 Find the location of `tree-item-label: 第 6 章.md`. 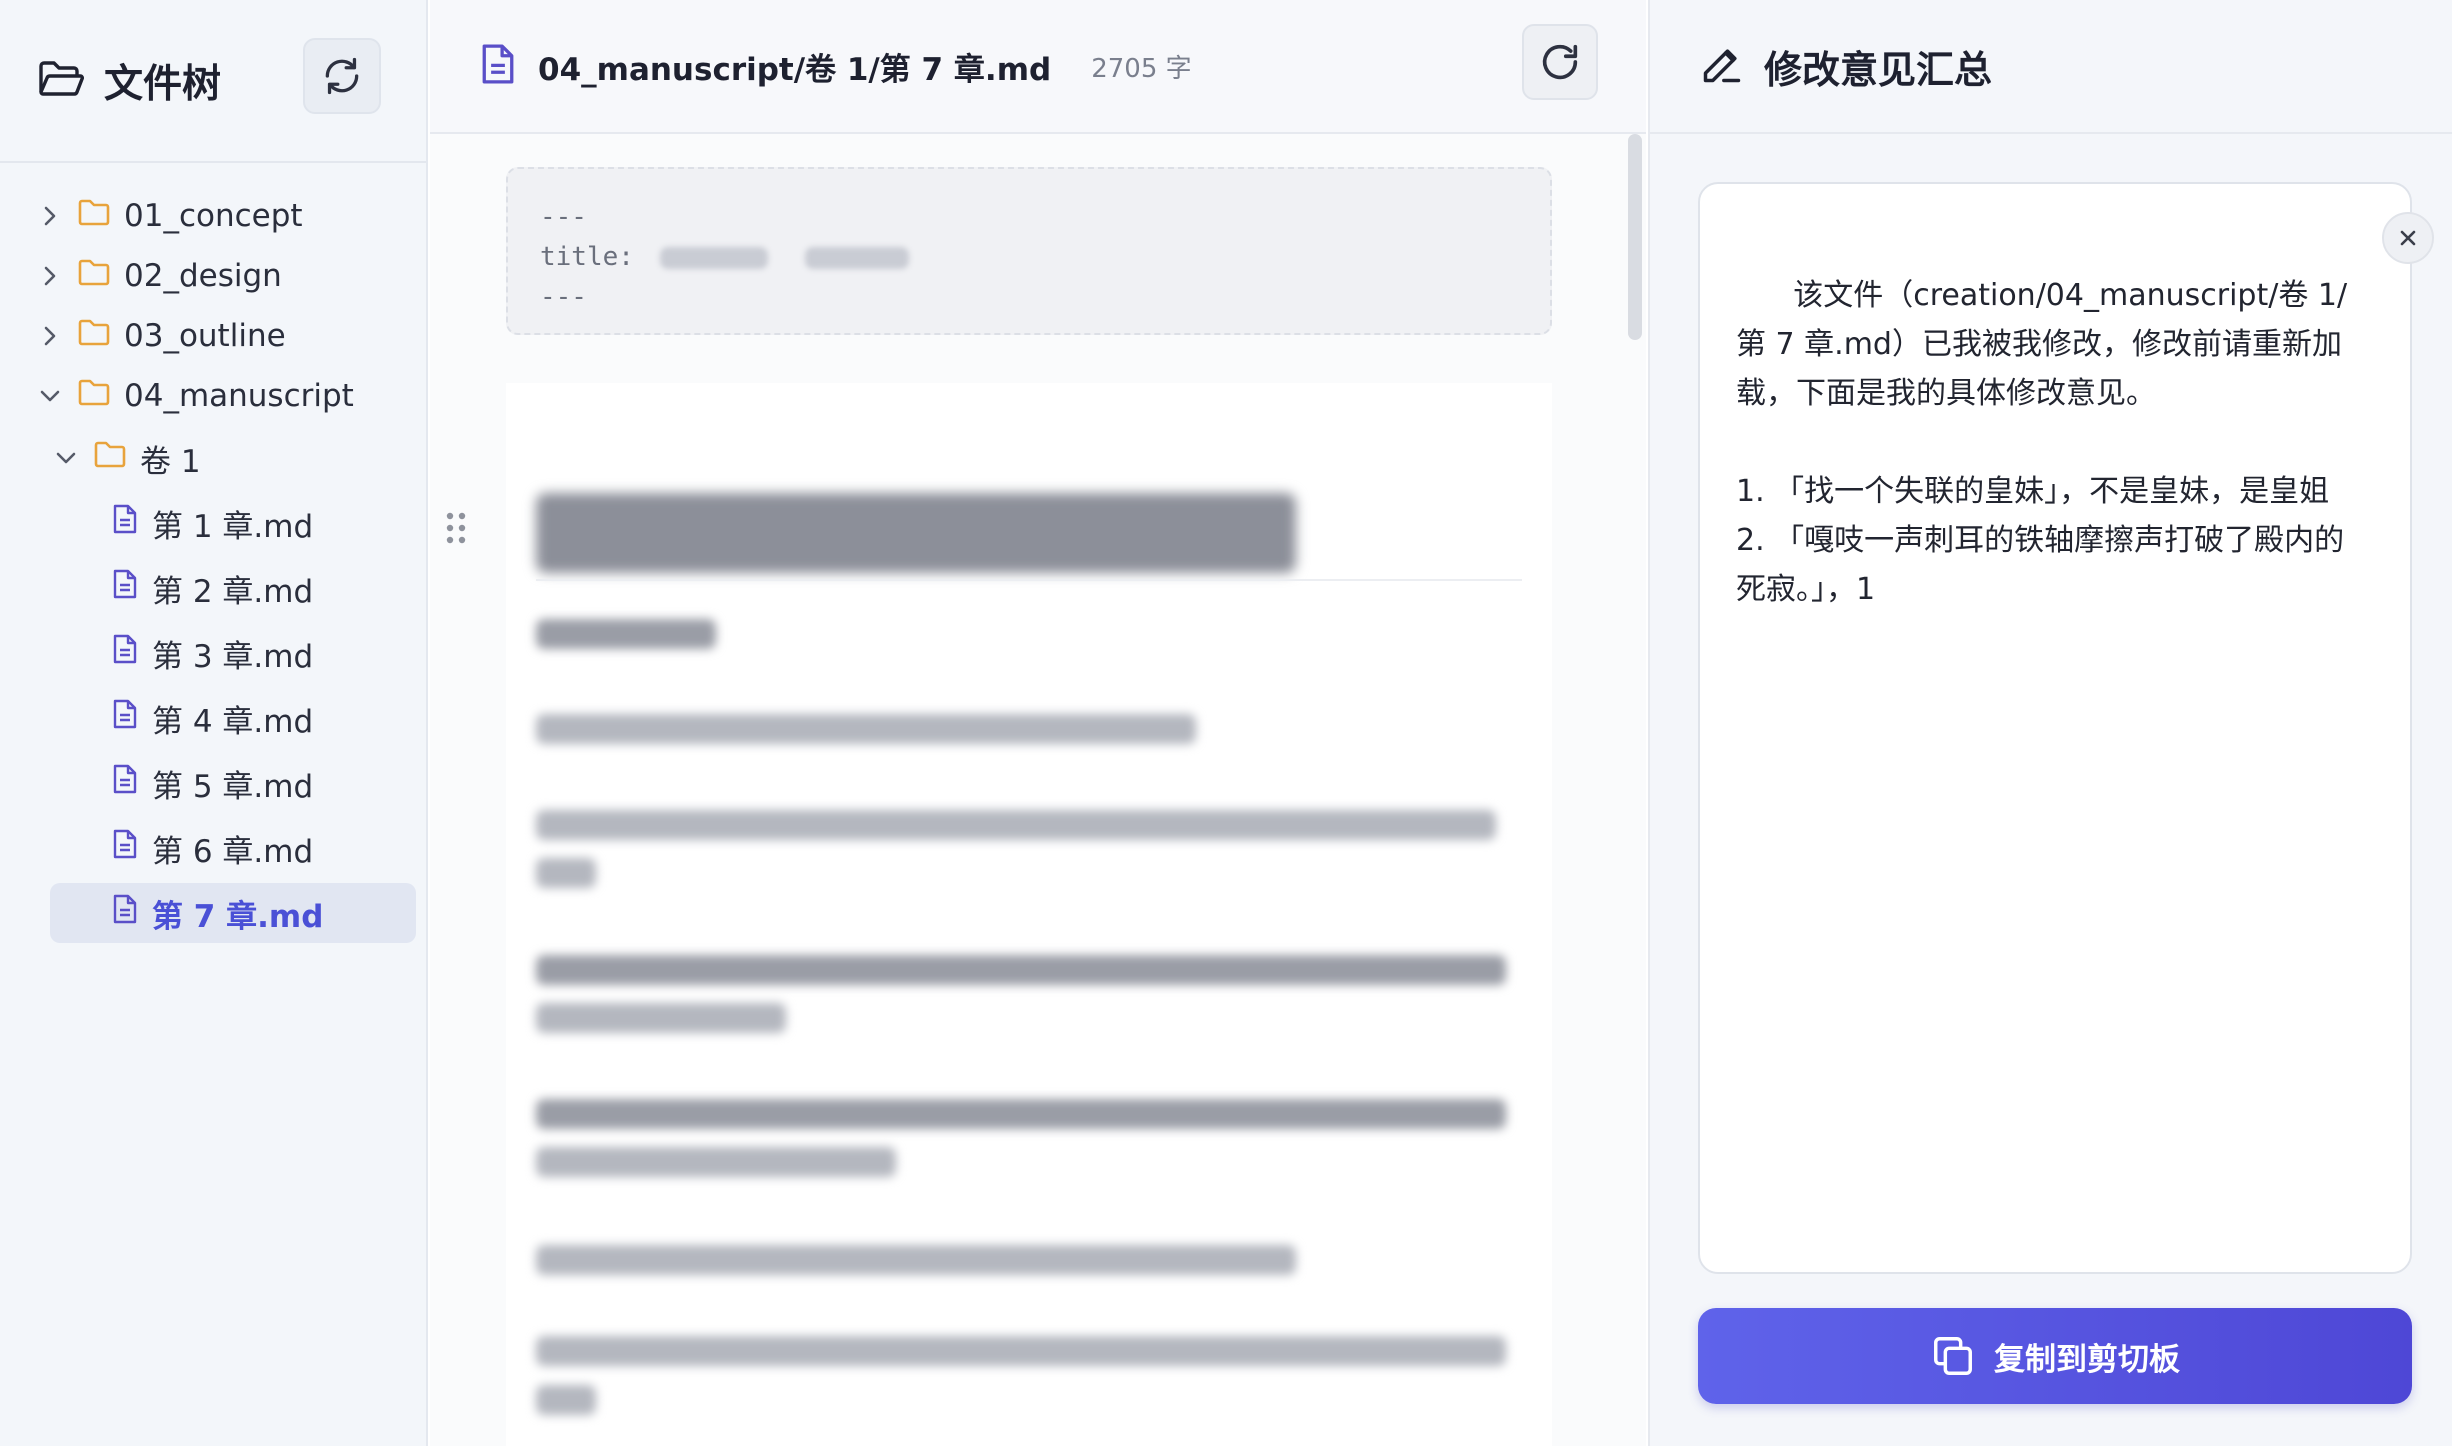

tree-item-label: 第 6 章.md is located at coordinates (233, 851).